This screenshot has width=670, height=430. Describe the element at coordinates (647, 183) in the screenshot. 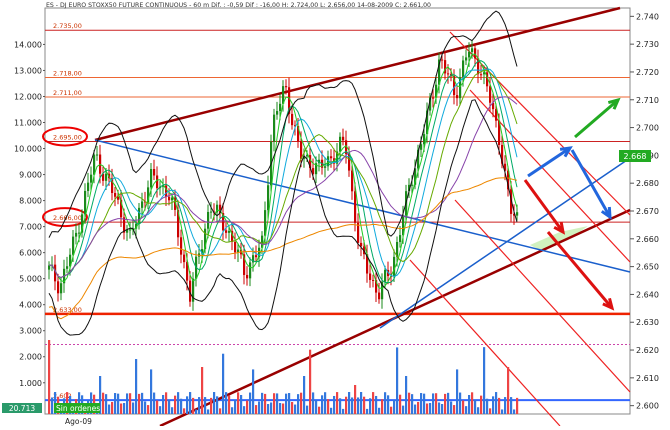

I see `price-tick-label: 2.680` at that location.